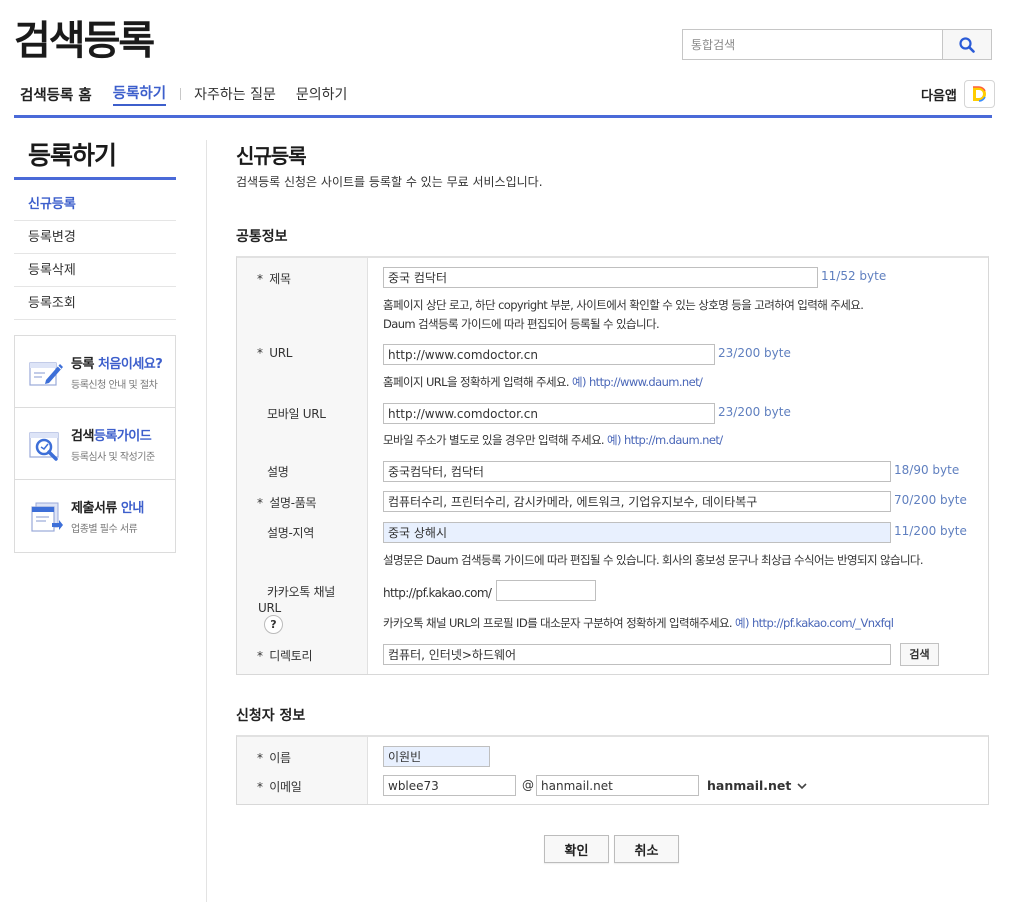  Describe the element at coordinates (287, 503) in the screenshot. I see `description-product-label: * 설명-품목` at that location.